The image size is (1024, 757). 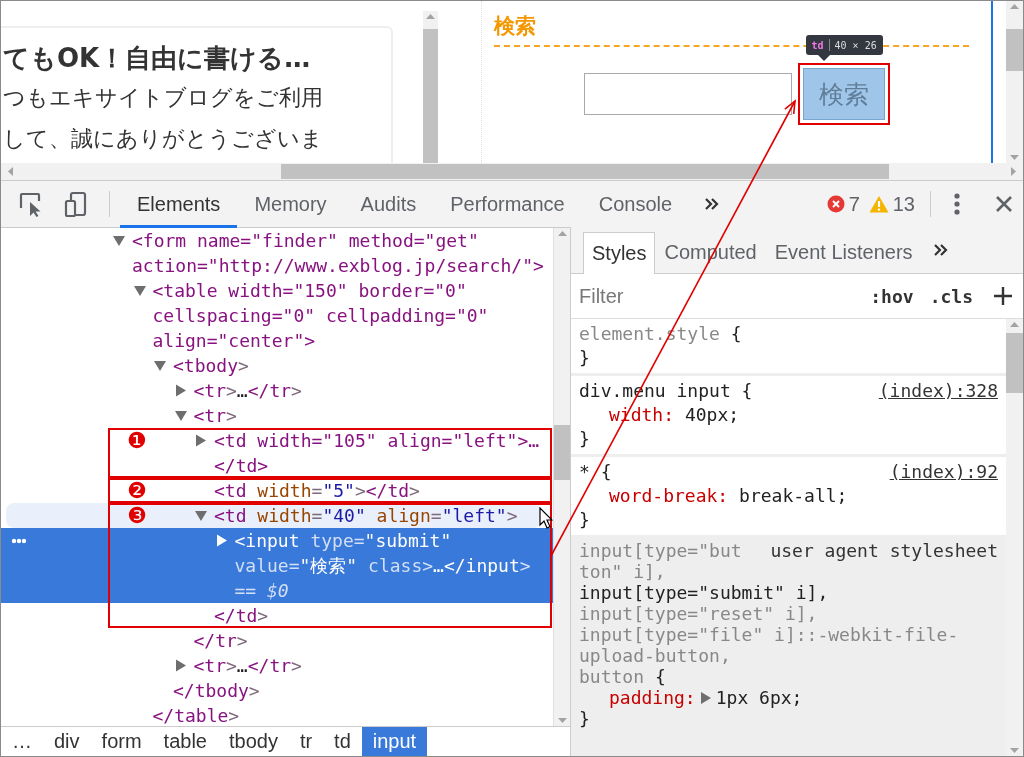 I want to click on dom-node: <td width="105" align="left">…</td>, so click(x=382, y=453).